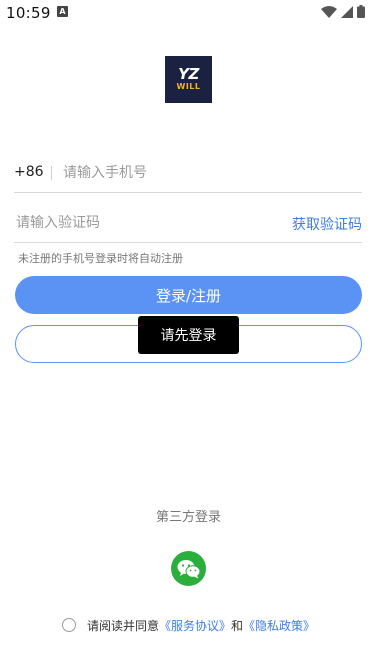 Image resolution: width=377 pixels, height=670 pixels. Describe the element at coordinates (361, 11) in the screenshot. I see `battery-icon` at that location.